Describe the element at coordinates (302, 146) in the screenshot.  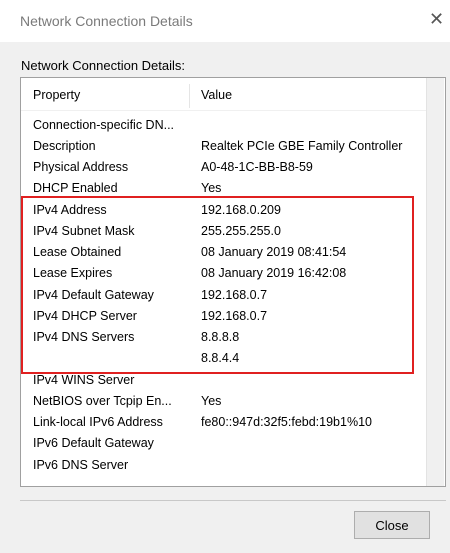
I see `value-cell: Realtek PCIe GBE Family Controller` at that location.